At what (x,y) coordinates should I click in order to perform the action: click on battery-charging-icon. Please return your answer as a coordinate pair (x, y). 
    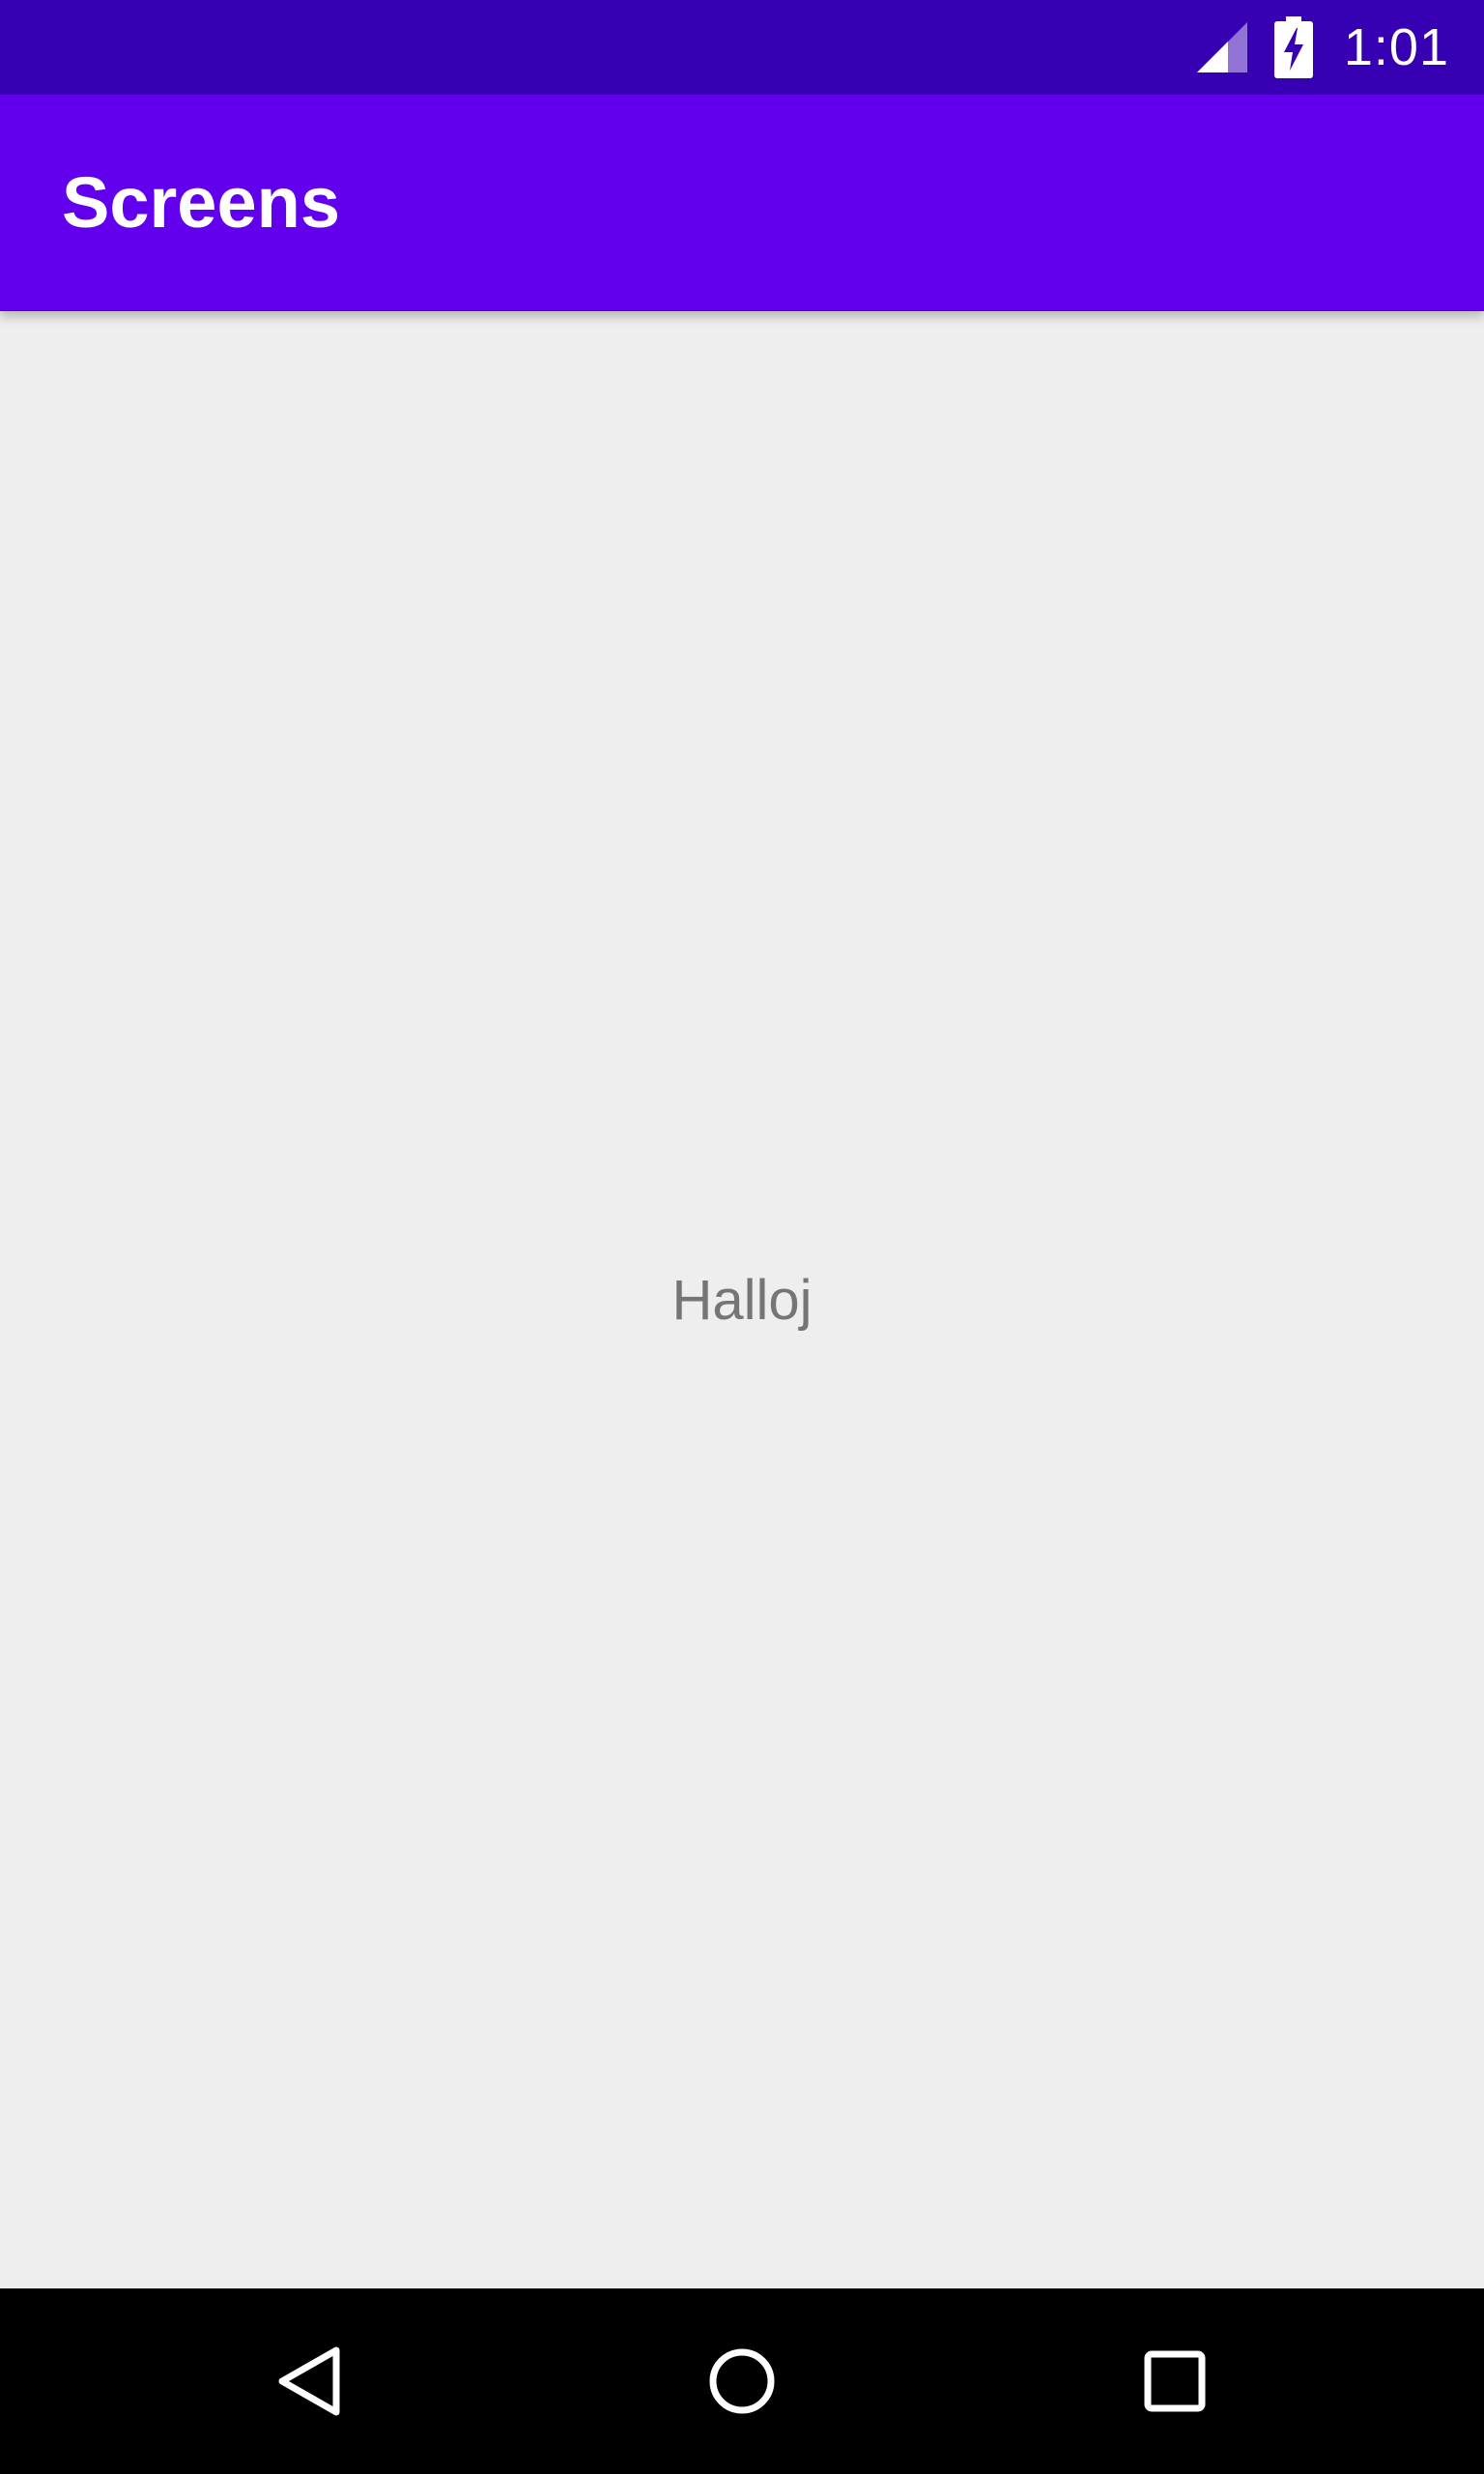
    Looking at the image, I should click on (1293, 47).